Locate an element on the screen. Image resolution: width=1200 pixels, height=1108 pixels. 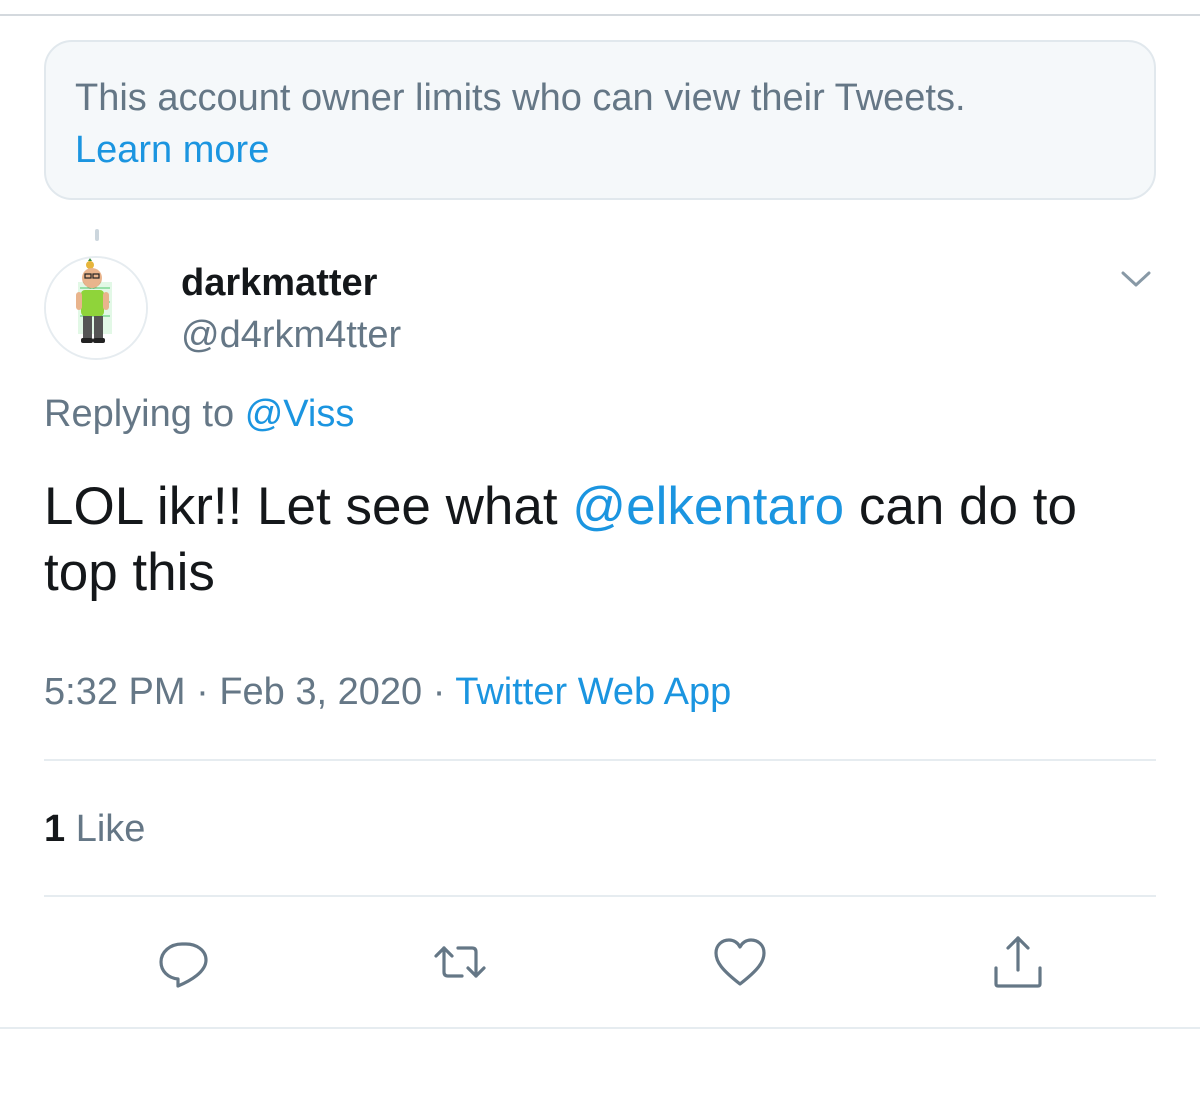
replying-to-mention: @Viss is located at coordinates (300, 414).